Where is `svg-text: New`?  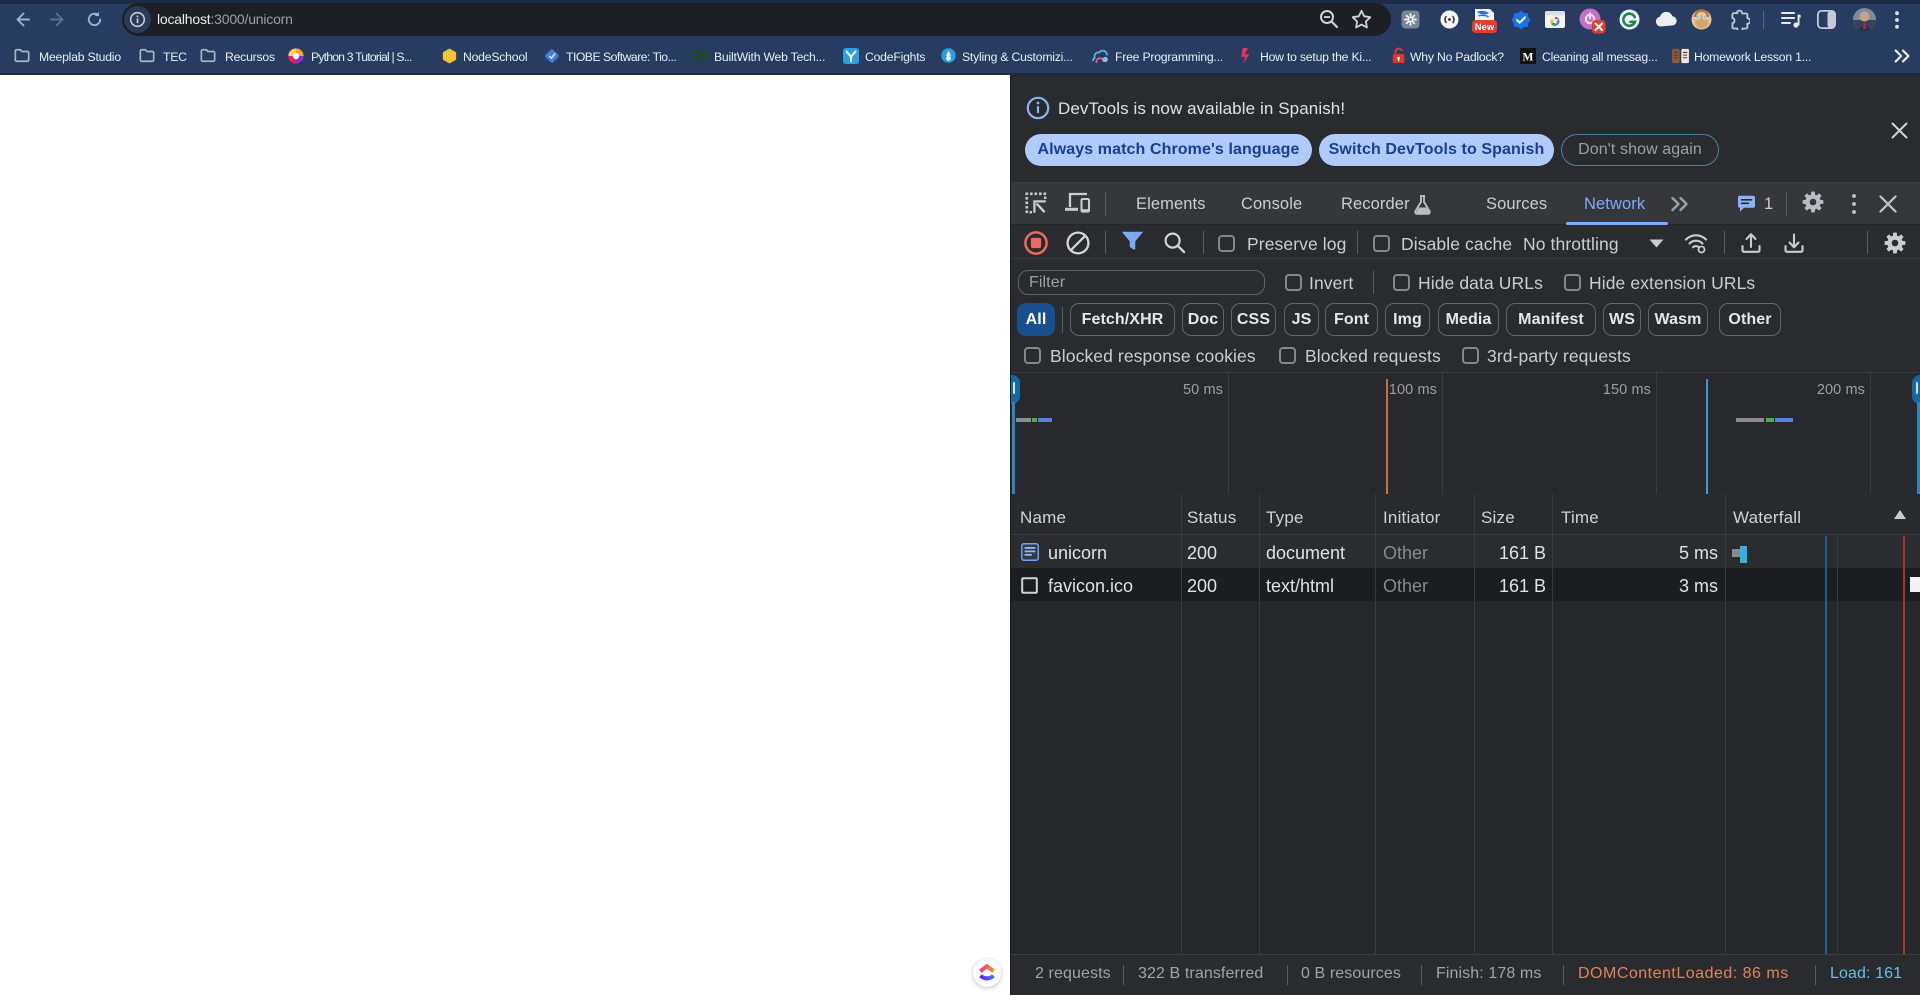 svg-text: New is located at coordinates (1485, 27).